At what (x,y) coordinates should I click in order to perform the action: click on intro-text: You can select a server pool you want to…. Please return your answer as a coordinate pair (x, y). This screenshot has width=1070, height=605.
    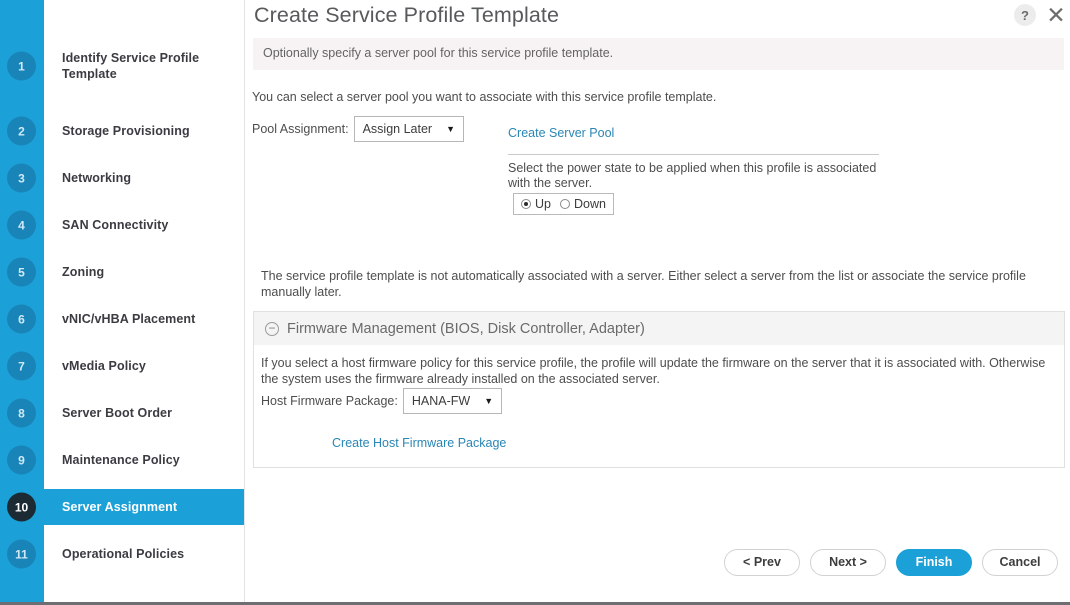
    Looking at the image, I should click on (484, 97).